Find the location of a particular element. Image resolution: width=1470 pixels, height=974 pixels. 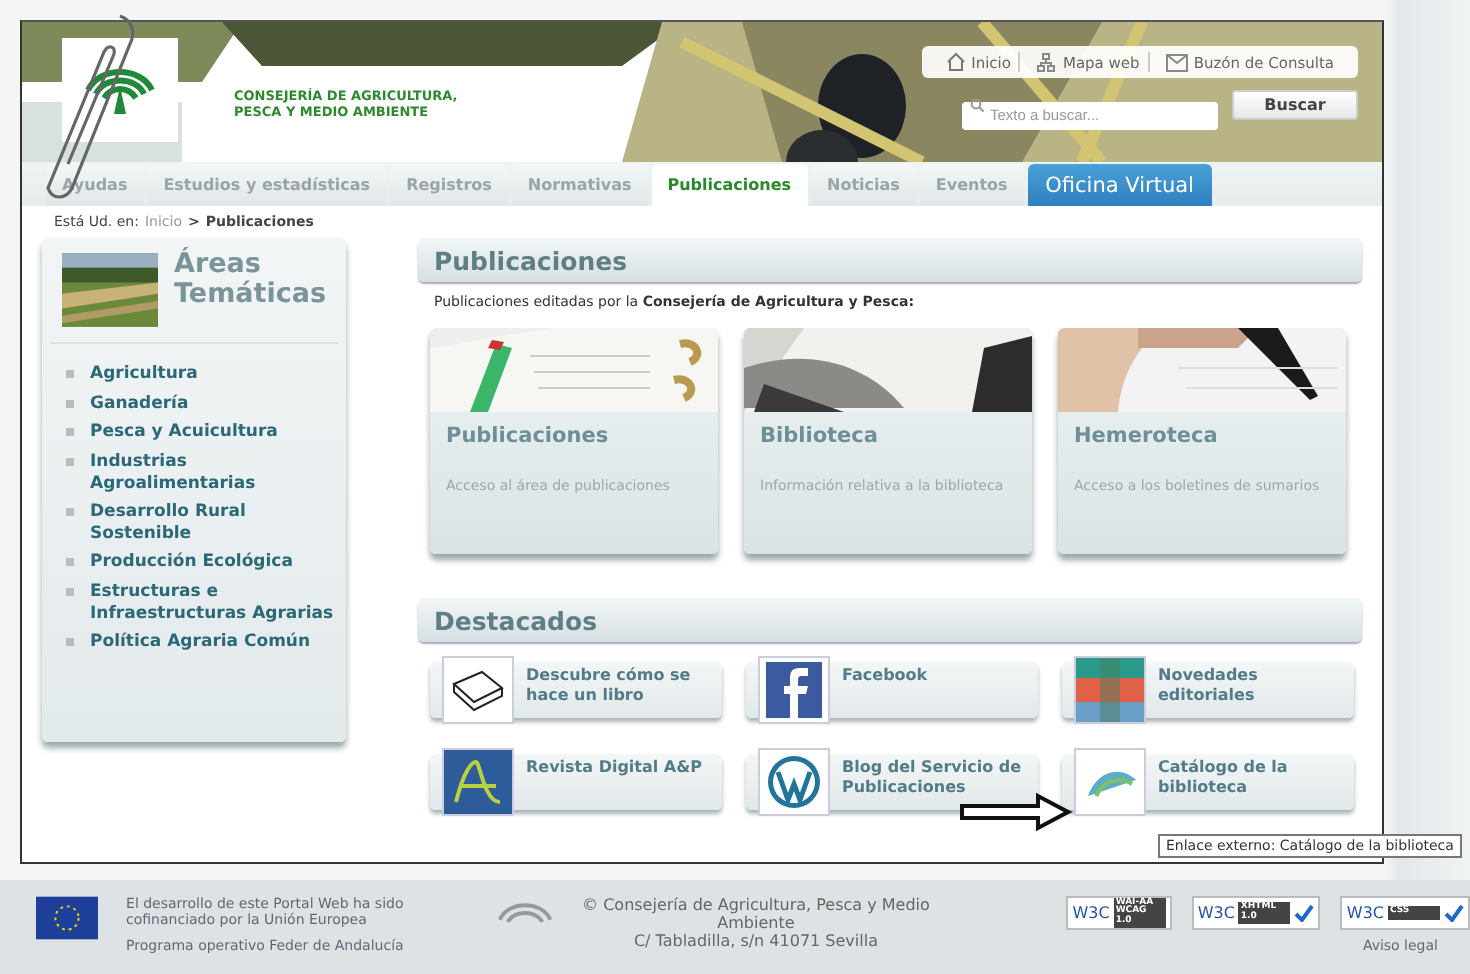

sidebar-link: Agricultura is located at coordinates (144, 375).